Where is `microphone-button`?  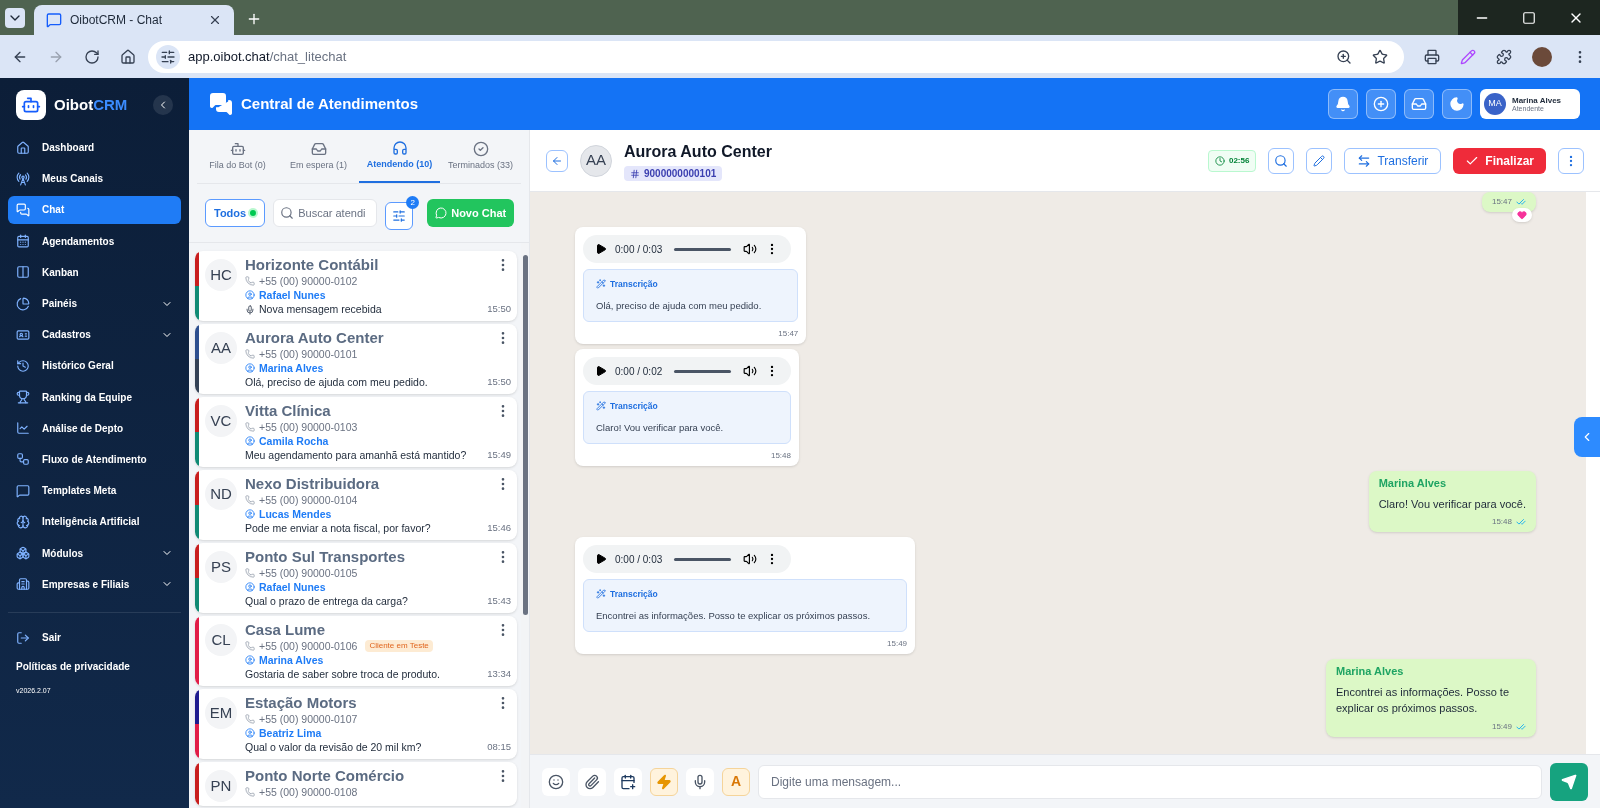
microphone-button is located at coordinates (700, 781).